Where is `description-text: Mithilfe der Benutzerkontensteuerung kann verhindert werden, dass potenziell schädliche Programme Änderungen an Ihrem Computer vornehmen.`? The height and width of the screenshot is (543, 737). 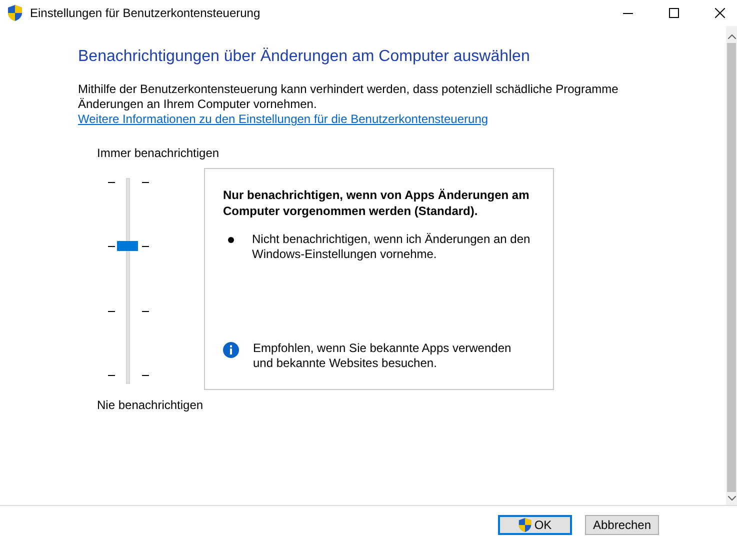 description-text: Mithilfe der Benutzerkontensteuerung kann verhindert werden, dass potenziell schädliche Programme Änderungen an Ihrem Computer vornehmen. is located at coordinates (349, 97).